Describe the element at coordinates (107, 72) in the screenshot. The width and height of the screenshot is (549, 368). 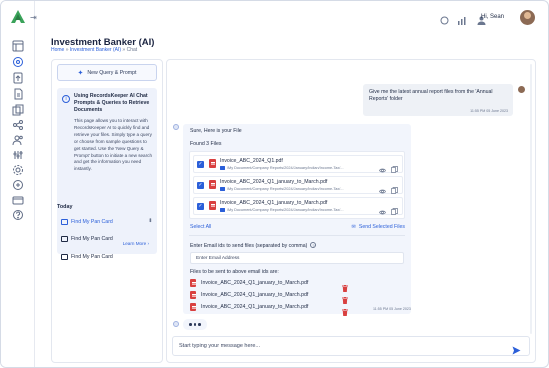
I see `new-query-button: ✦ New Query & Prompt` at that location.